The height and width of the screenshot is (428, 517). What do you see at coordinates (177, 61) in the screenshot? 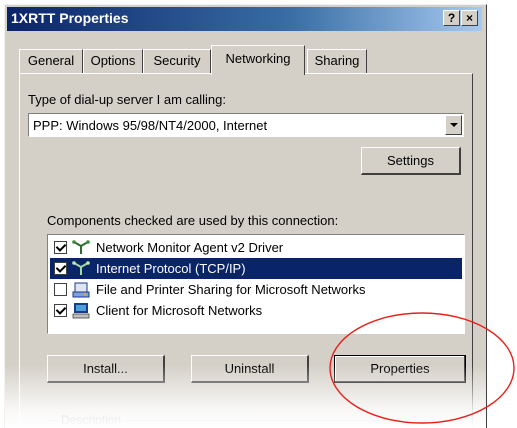
I see `tab-security: Security` at bounding box center [177, 61].